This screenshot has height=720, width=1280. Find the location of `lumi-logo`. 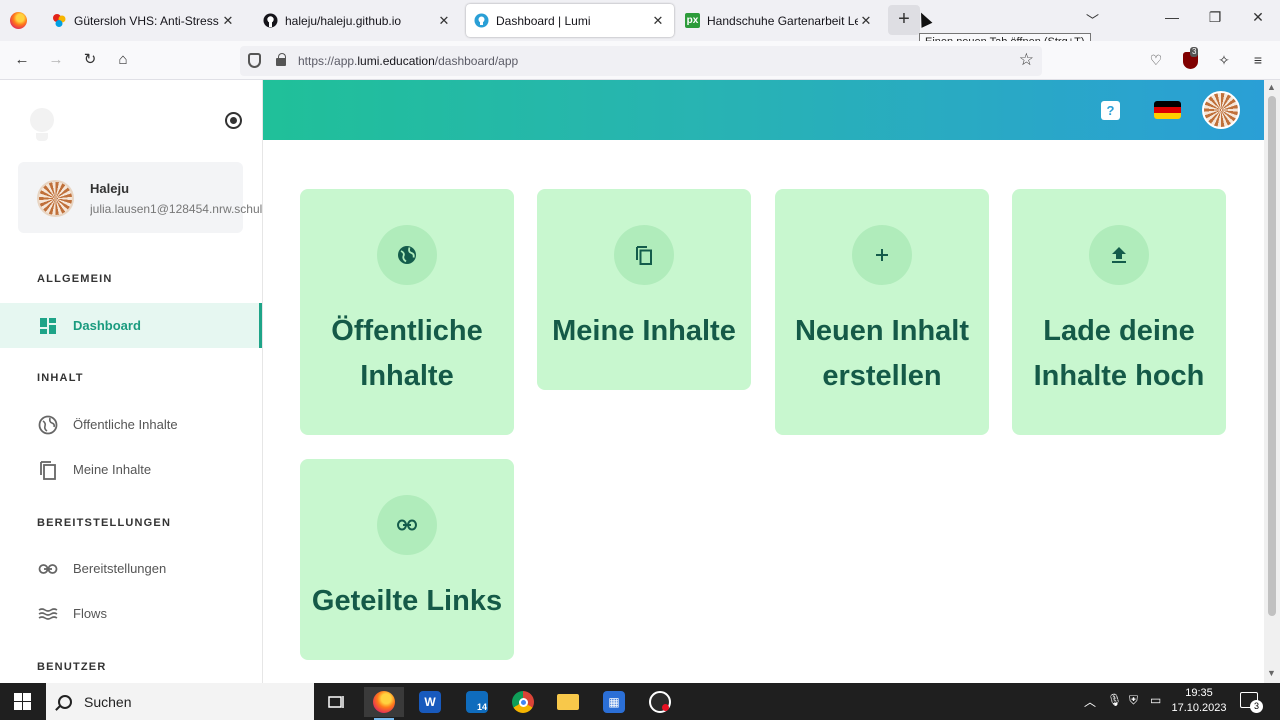

lumi-logo is located at coordinates (42, 126).